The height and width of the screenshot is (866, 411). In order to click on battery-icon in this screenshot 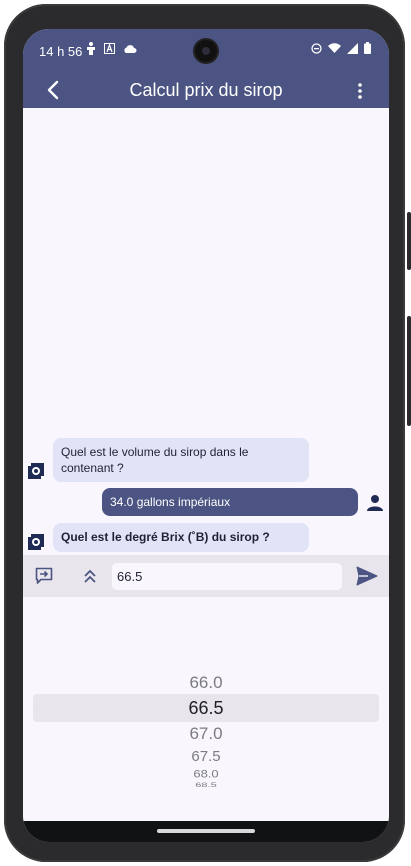, I will do `click(367, 48)`.